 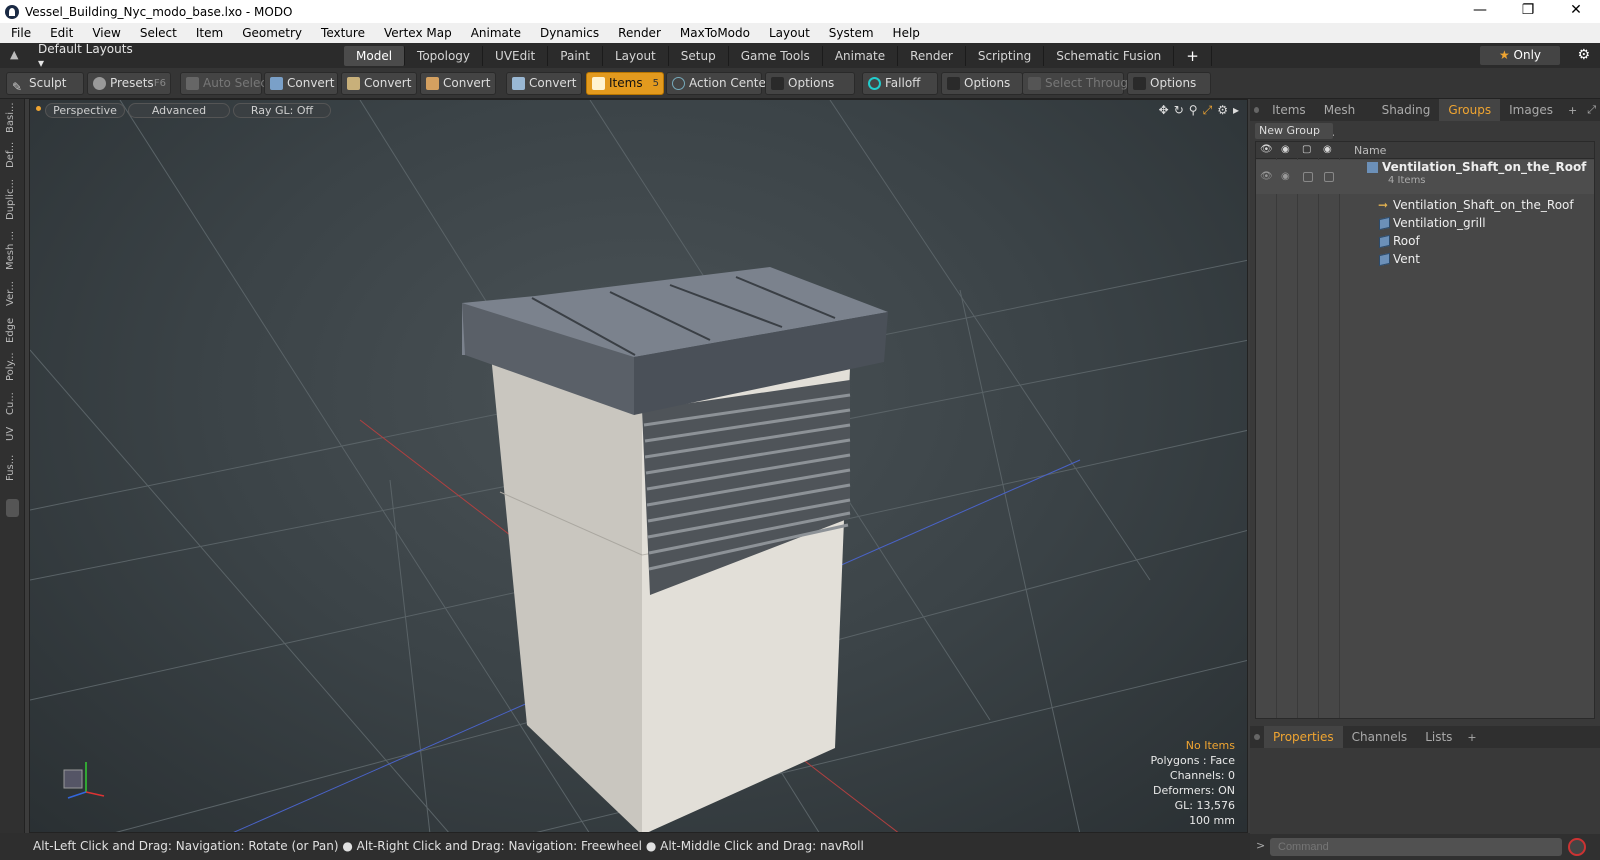 I want to click on falloff-button: Falloff, so click(x=900, y=83).